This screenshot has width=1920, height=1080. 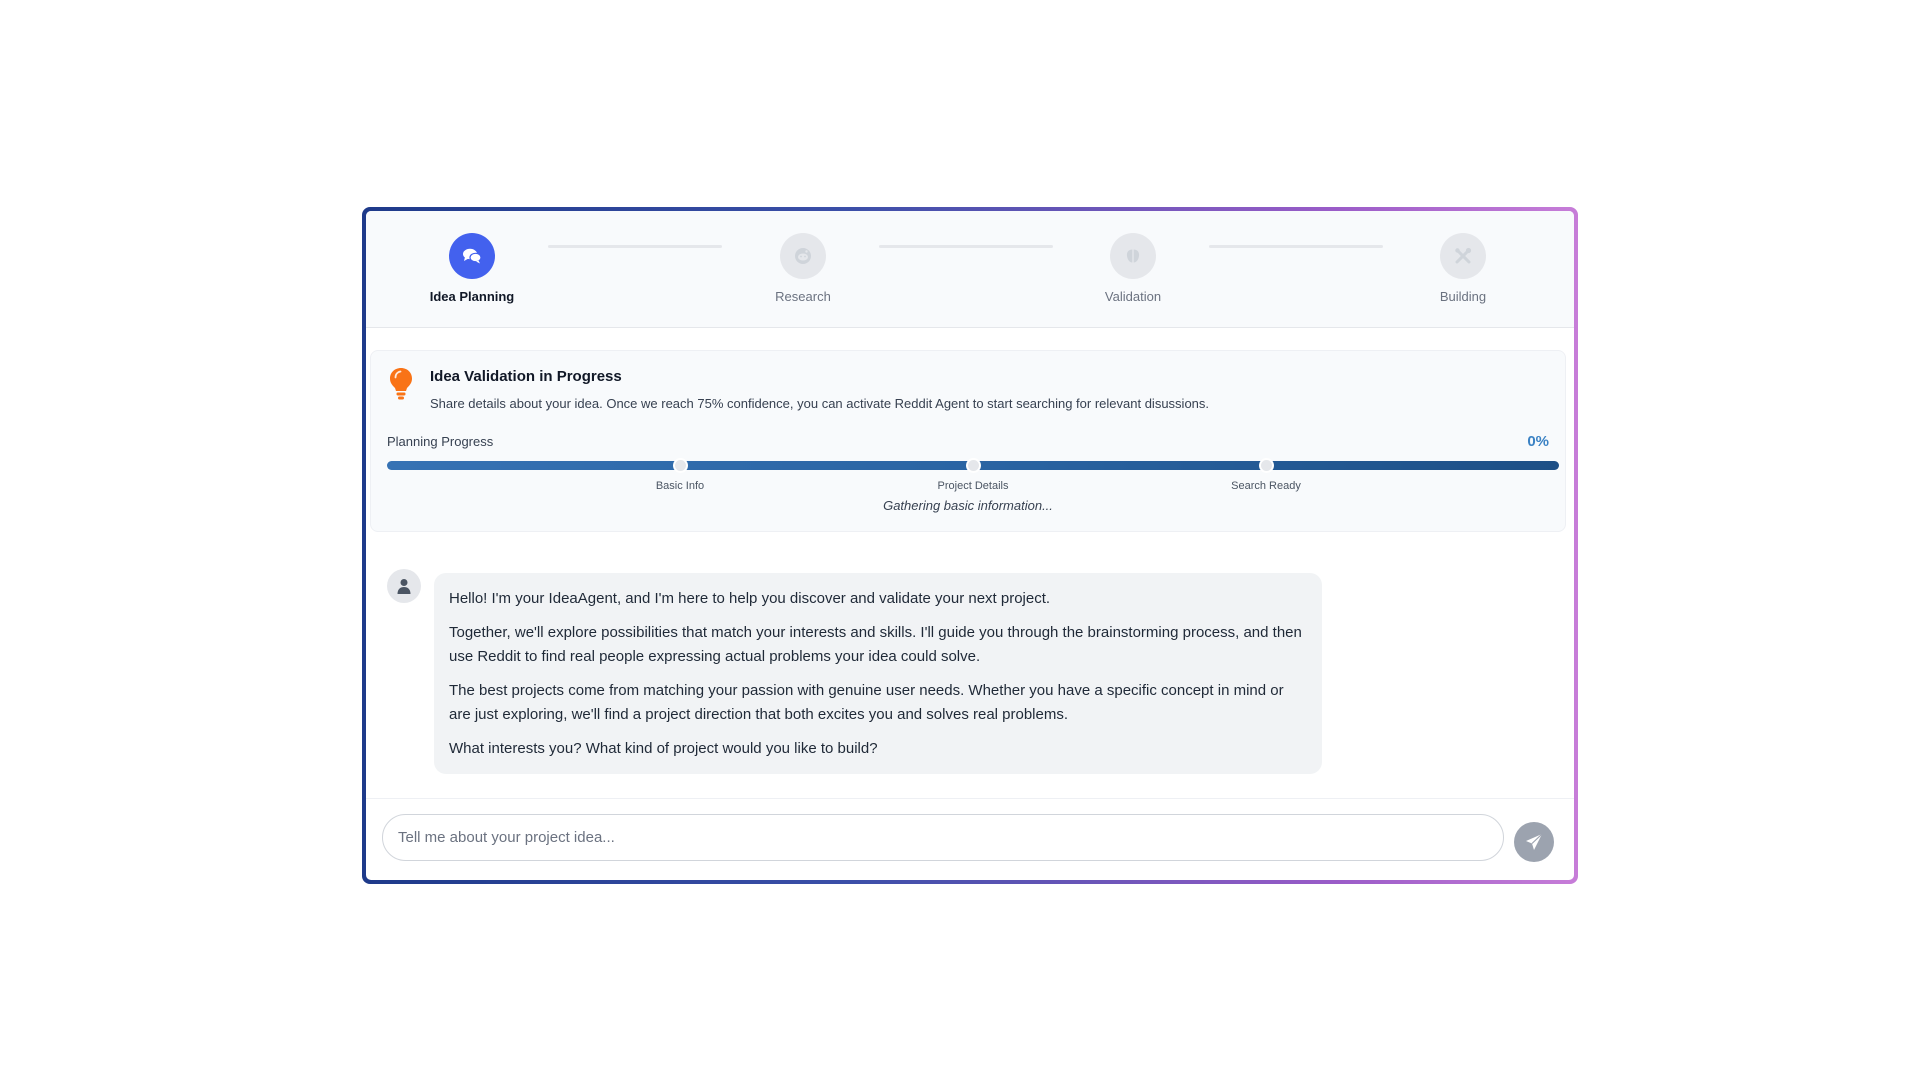 What do you see at coordinates (401, 386) in the screenshot?
I see `lightbulb-icon` at bounding box center [401, 386].